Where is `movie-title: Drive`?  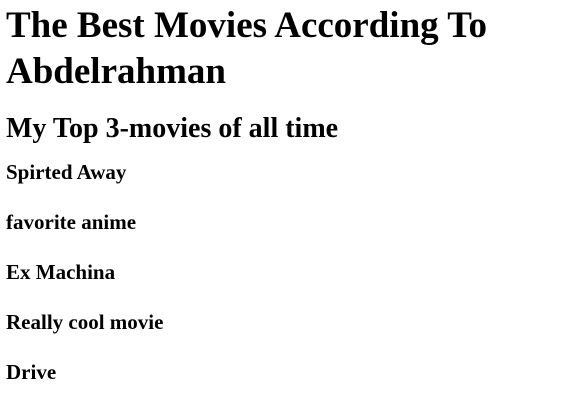
movie-title: Drive is located at coordinates (31, 372).